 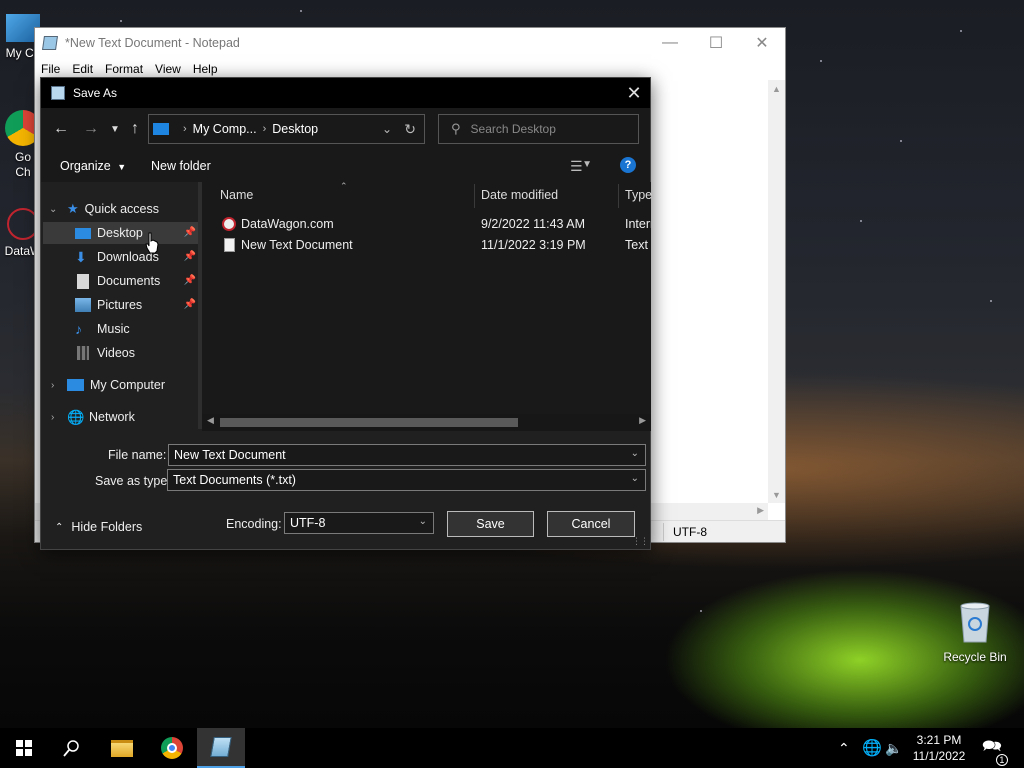 What do you see at coordinates (512, 748) in the screenshot?
I see `taskbar: ⌃ 🌐 🔈 3:21 PM 11/1/2022 🗪 1` at bounding box center [512, 748].